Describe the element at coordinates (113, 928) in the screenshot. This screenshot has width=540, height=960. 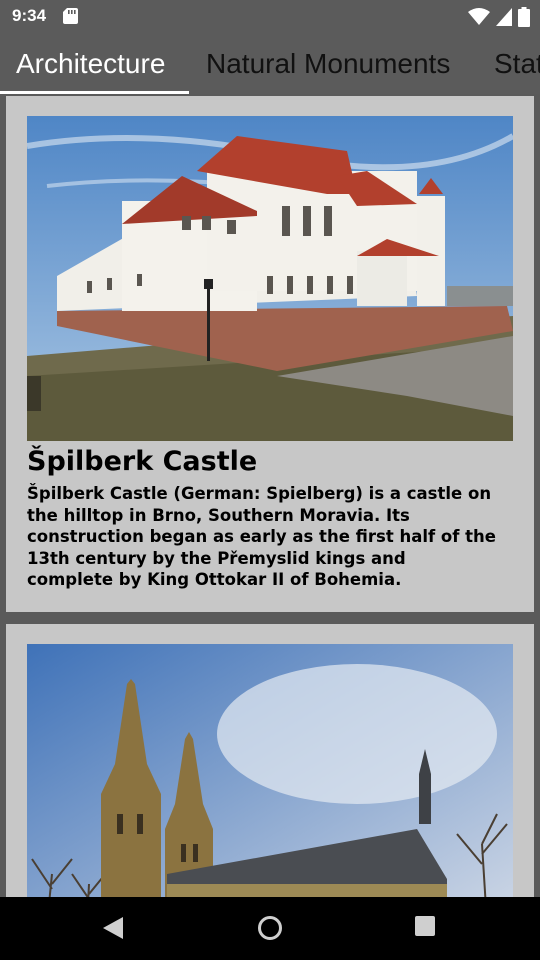
I see `back-icon` at that location.